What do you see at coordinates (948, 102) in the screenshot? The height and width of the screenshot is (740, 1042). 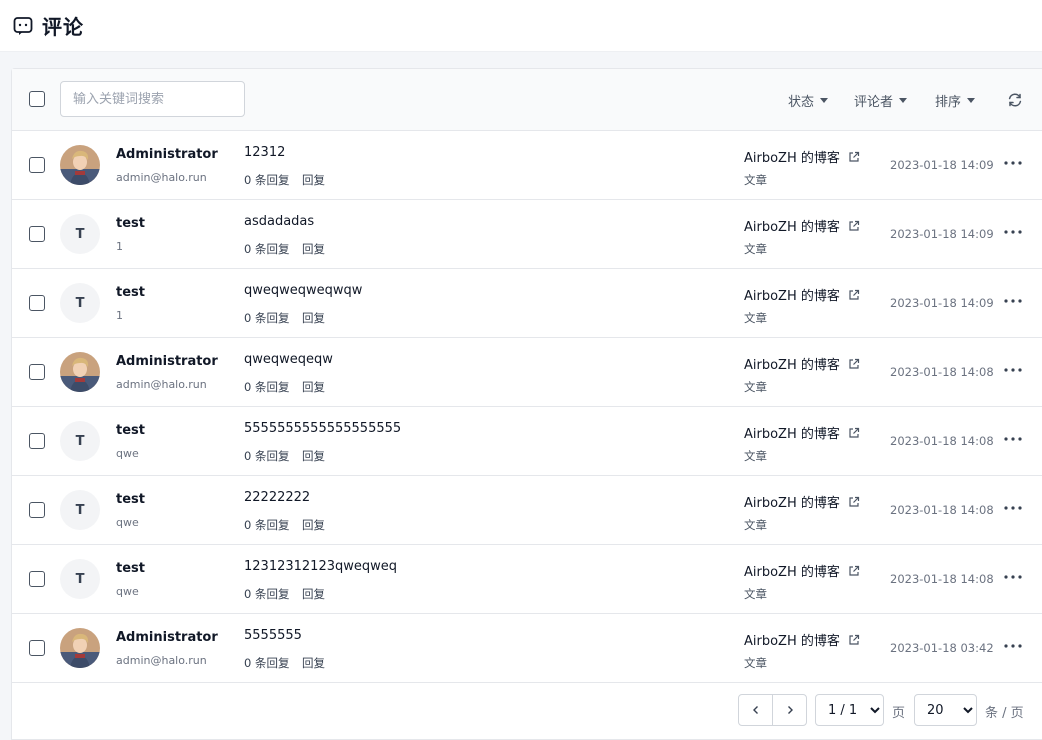 I see `sort-filter-label: 排序` at bounding box center [948, 102].